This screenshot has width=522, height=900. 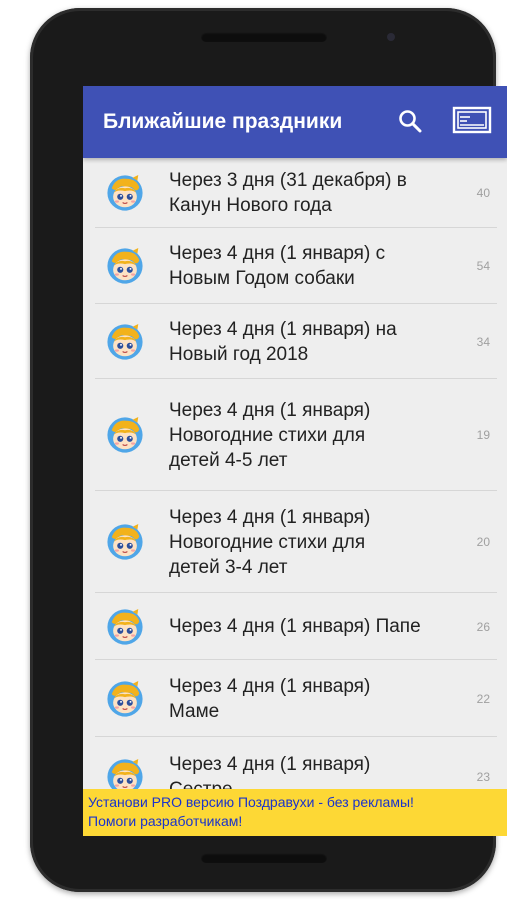 I want to click on holiday-text: Через 4 дня (1 января) Маме, so click(x=319, y=699).